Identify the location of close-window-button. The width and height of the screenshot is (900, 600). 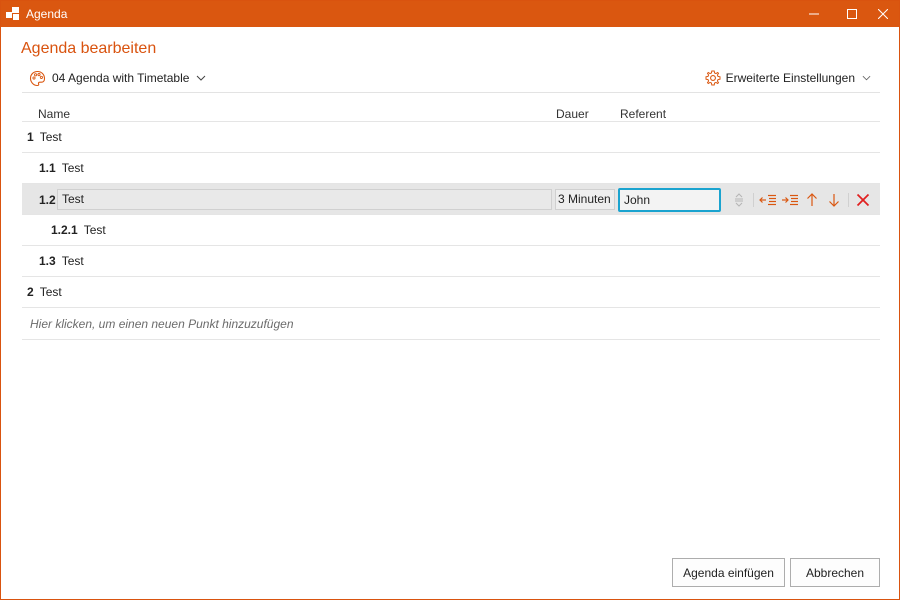
(883, 14).